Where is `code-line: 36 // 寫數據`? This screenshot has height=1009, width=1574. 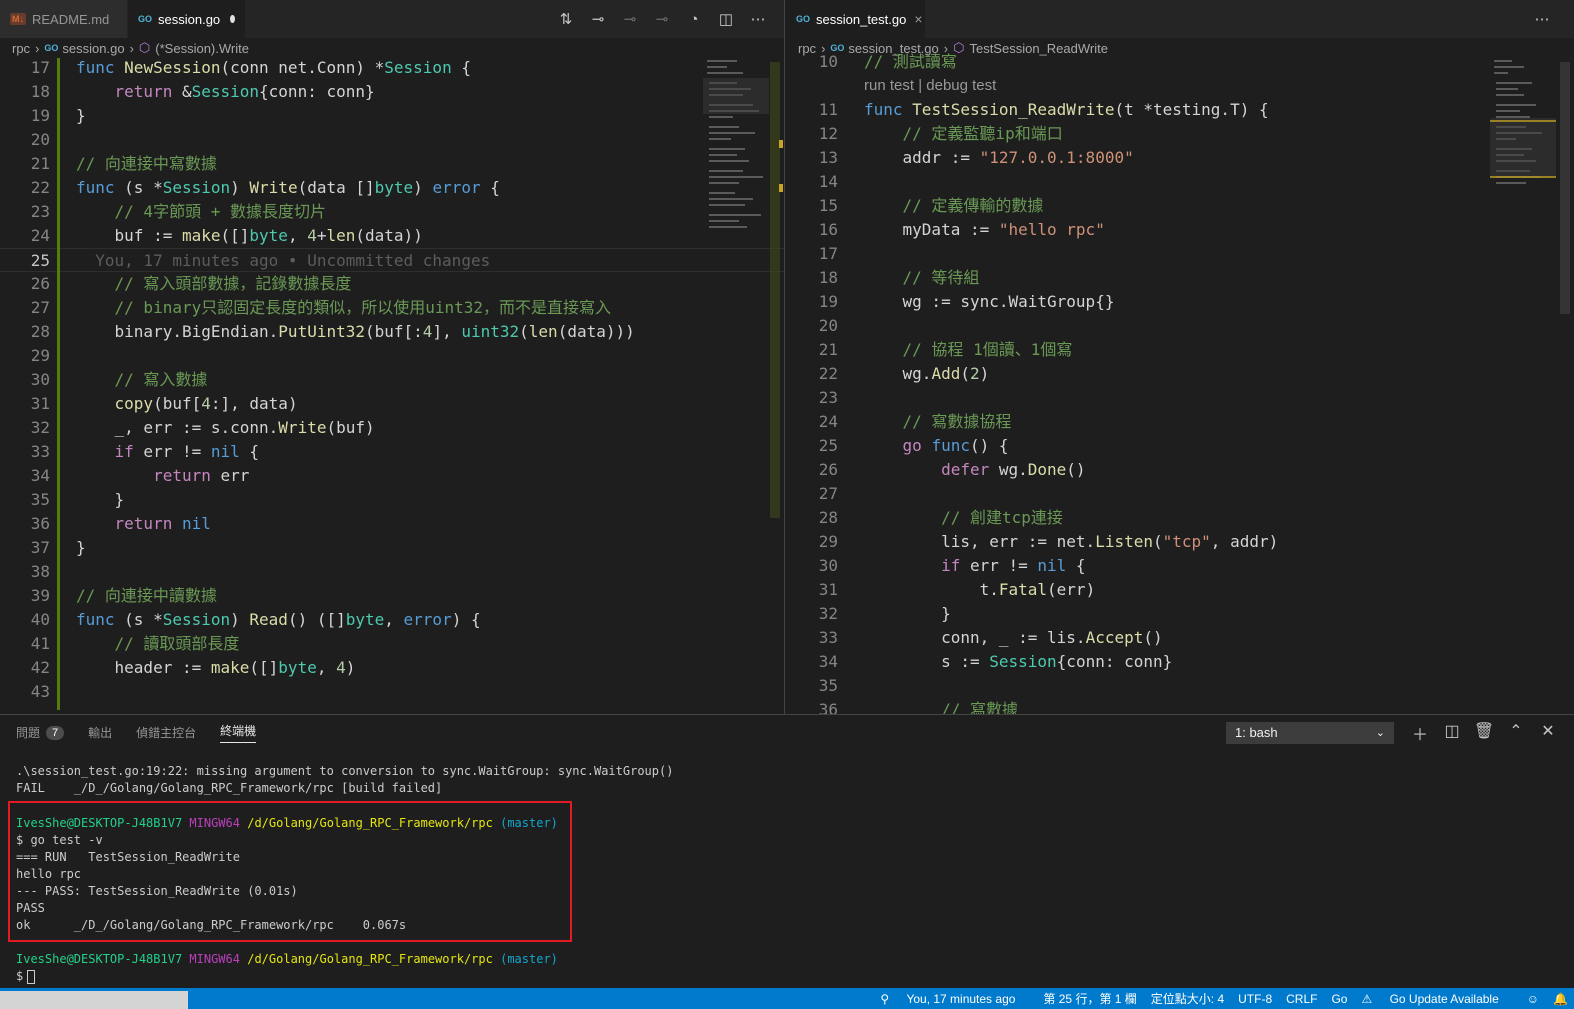 code-line: 36 // 寫數據 is located at coordinates (1180, 706).